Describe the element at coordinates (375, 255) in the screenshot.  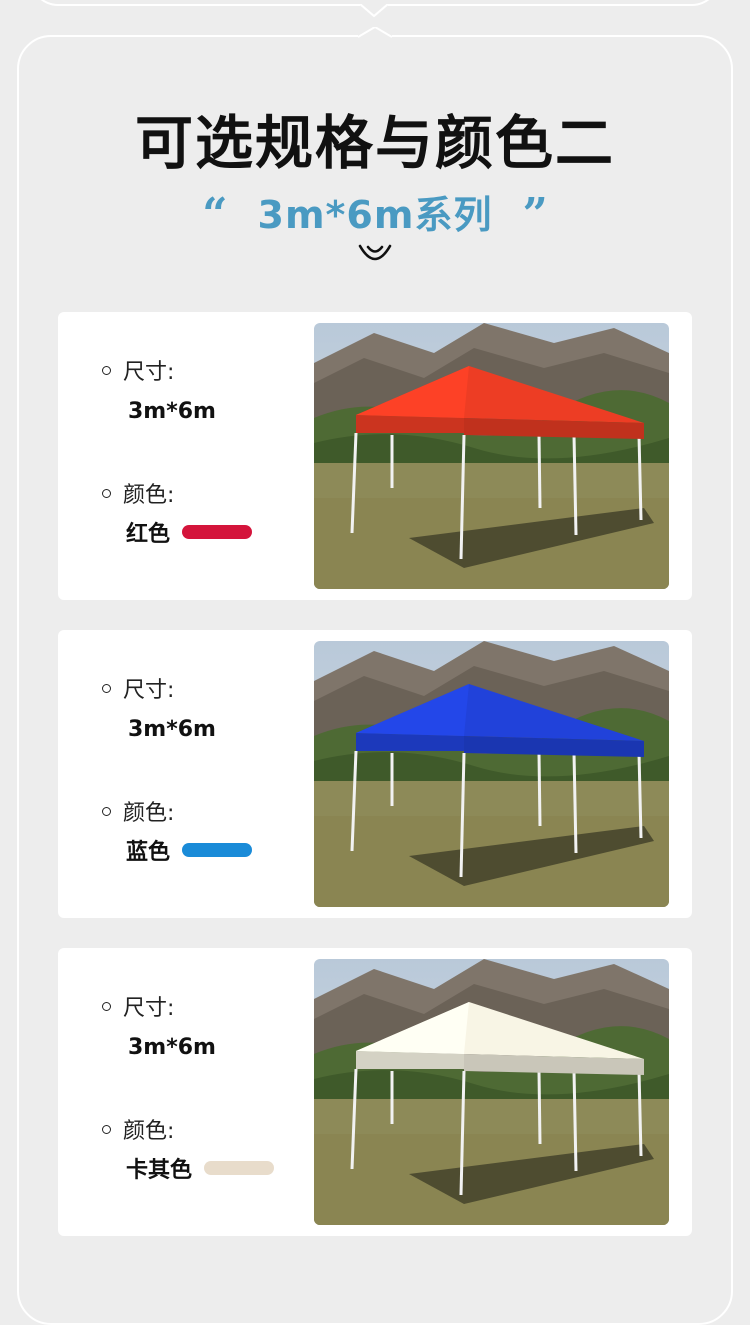
I see `smile-icon` at that location.